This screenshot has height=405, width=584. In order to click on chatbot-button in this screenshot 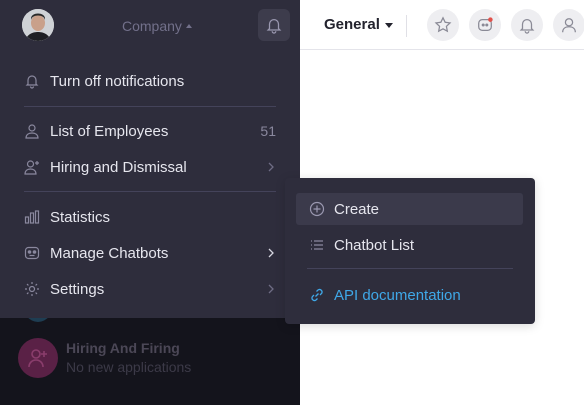, I will do `click(485, 25)`.